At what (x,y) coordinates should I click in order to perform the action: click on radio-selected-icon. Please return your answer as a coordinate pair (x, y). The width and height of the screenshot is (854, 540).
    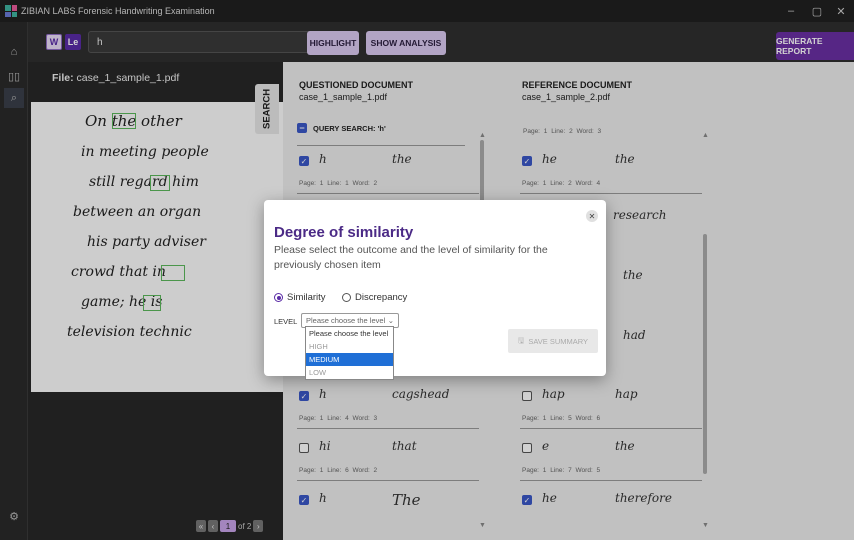
    Looking at the image, I should click on (278, 297).